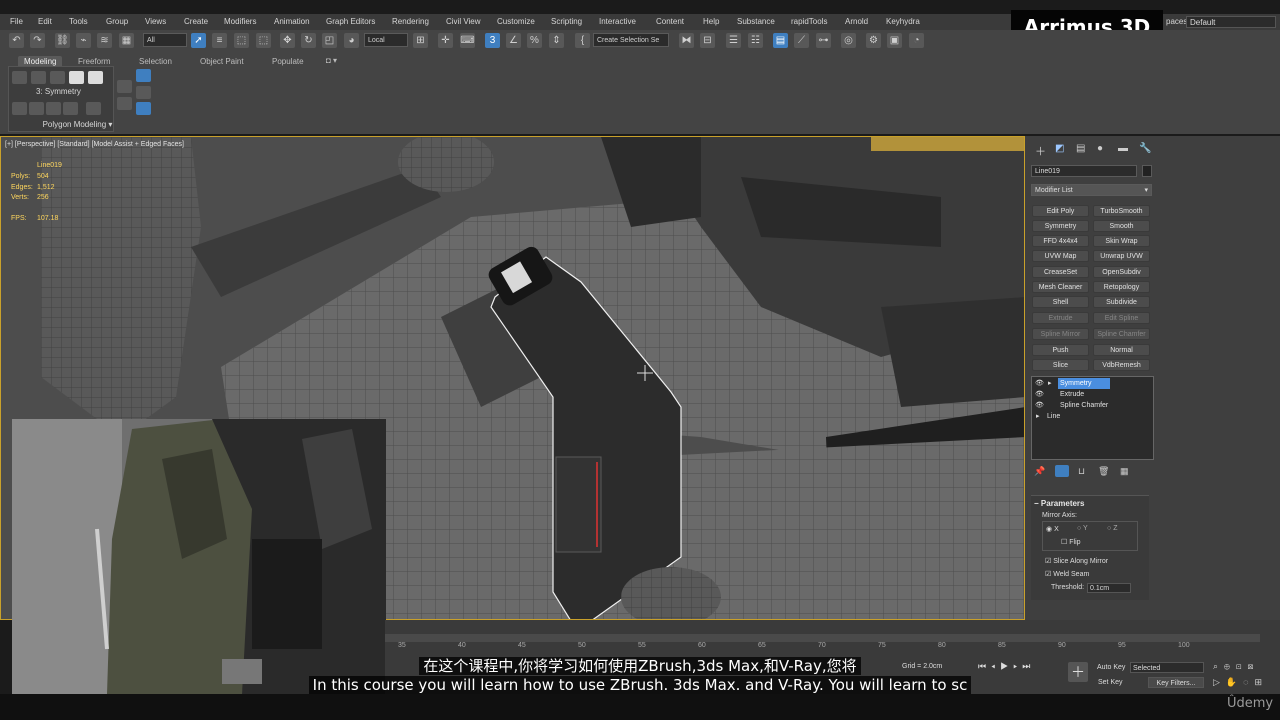 The height and width of the screenshot is (720, 1280). What do you see at coordinates (1092, 405) in the screenshot?
I see `stack-item-spline-chamfer: 👁 Spline Chamfer` at bounding box center [1092, 405].